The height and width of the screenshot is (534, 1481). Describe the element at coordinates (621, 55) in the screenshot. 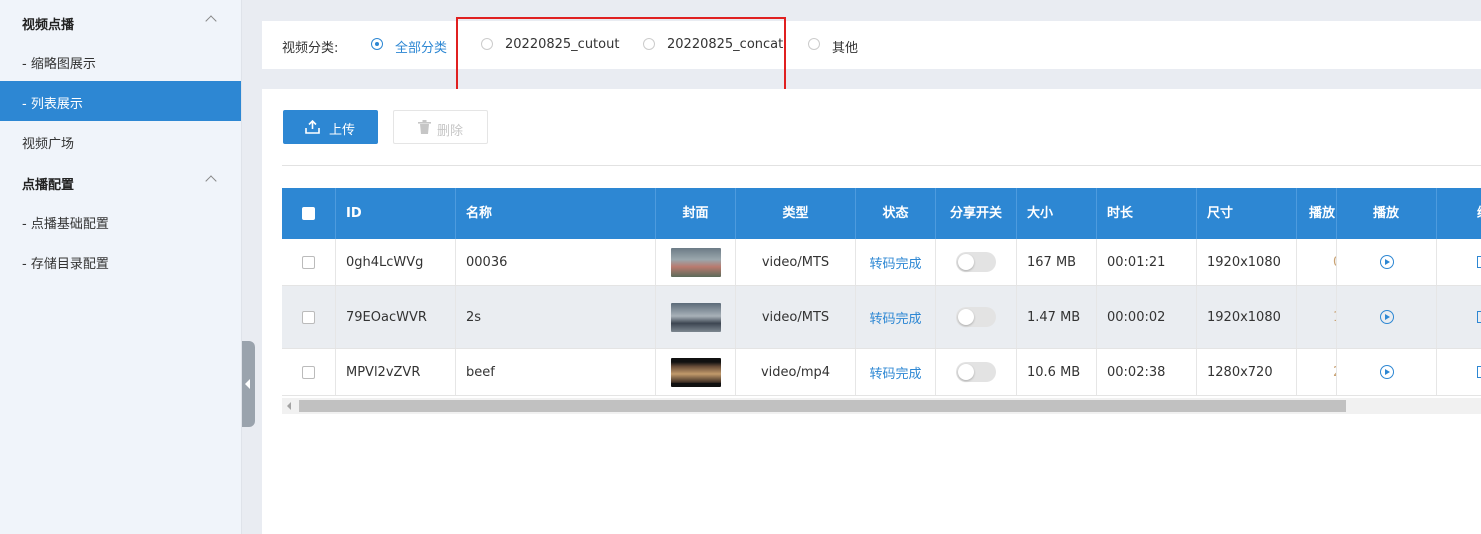

I see `annotation-highlight-box` at that location.